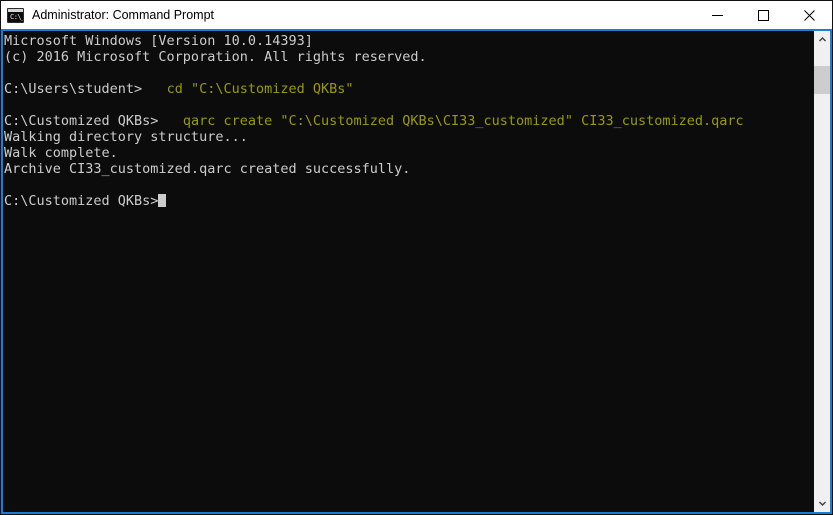 The width and height of the screenshot is (833, 515). What do you see at coordinates (162, 200) in the screenshot?
I see `text-cursor` at bounding box center [162, 200].